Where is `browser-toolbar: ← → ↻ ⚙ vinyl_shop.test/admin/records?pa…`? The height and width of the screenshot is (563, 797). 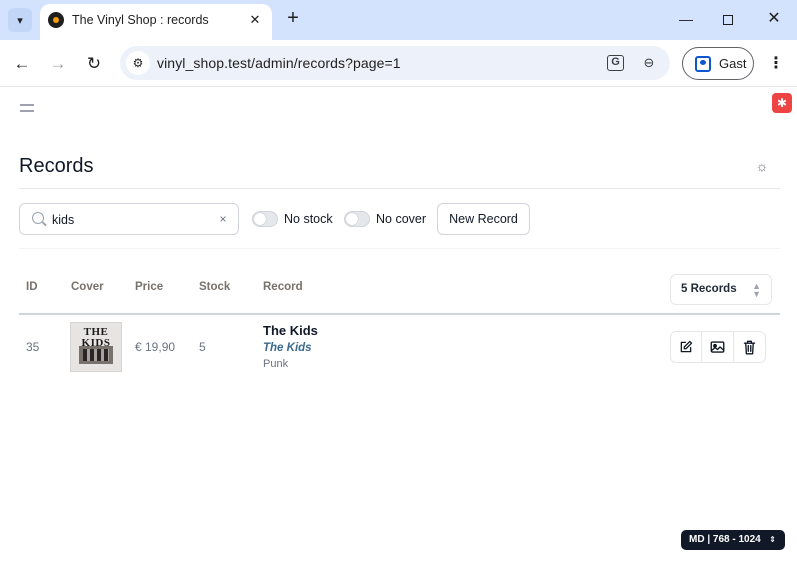 browser-toolbar: ← → ↻ ⚙ vinyl_shop.test/admin/records?pa… is located at coordinates (398, 63).